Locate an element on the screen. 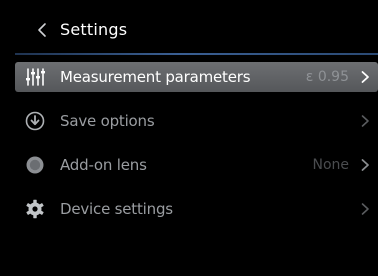  menu-item-value: None is located at coordinates (330, 165).